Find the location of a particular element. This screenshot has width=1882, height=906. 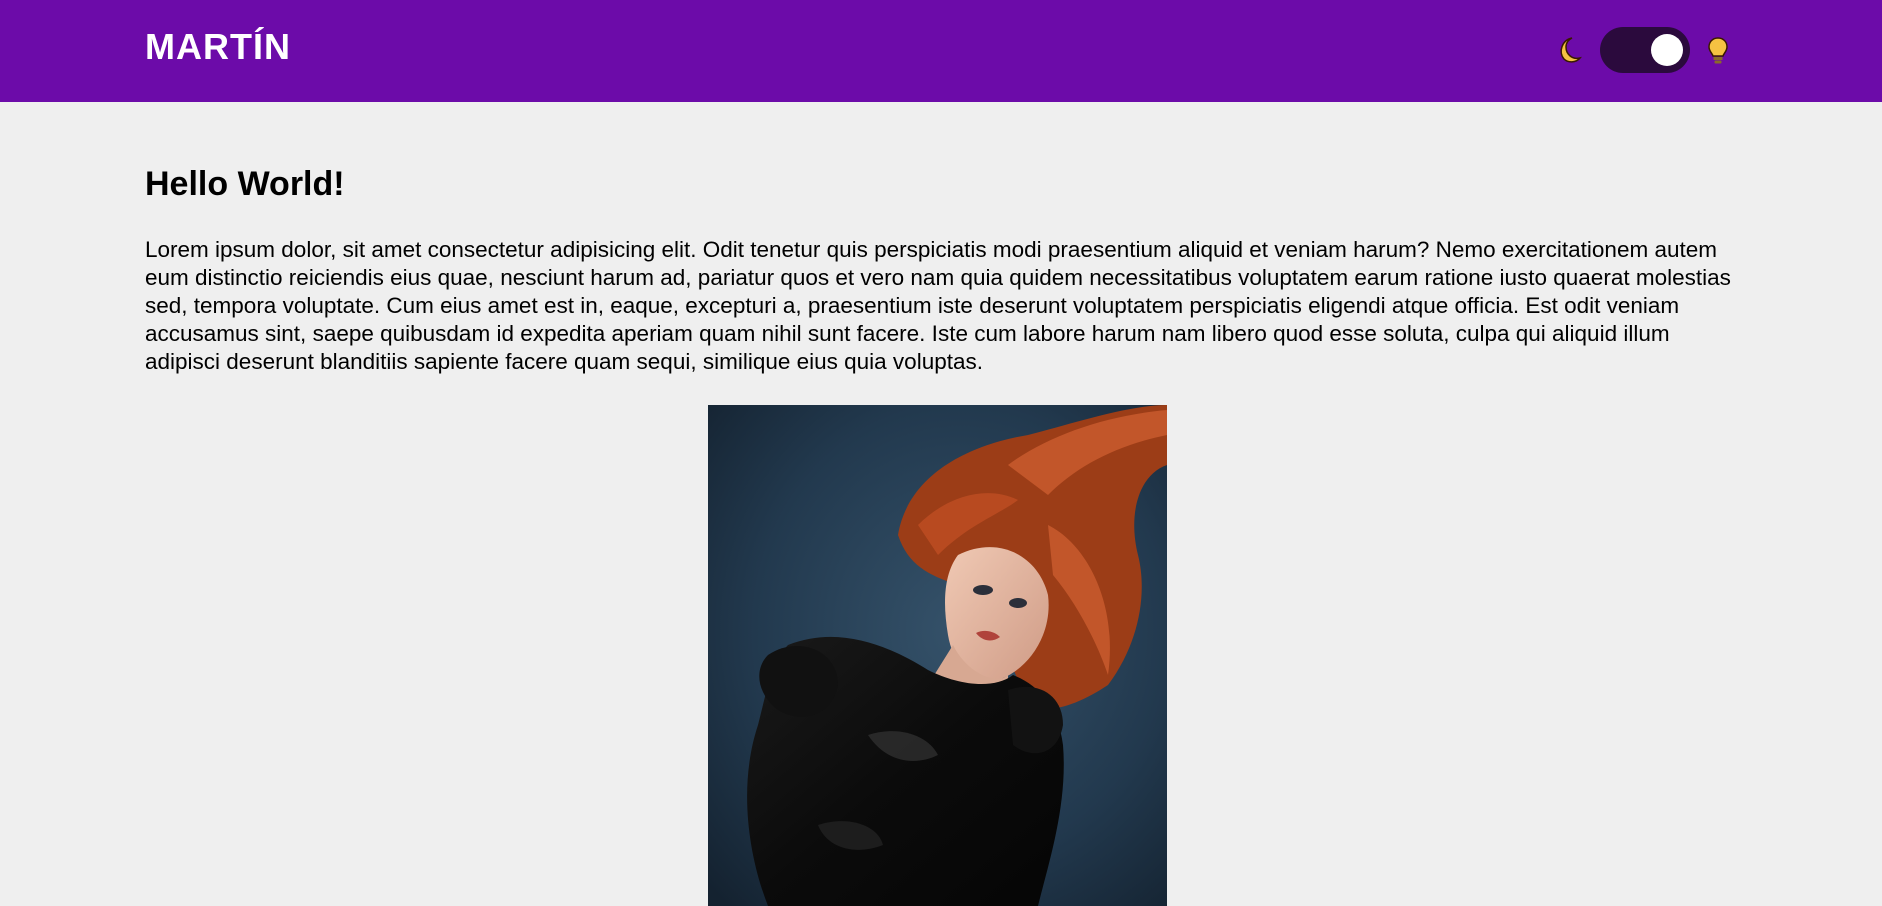

site-logo: MARTÍN is located at coordinates (218, 47).